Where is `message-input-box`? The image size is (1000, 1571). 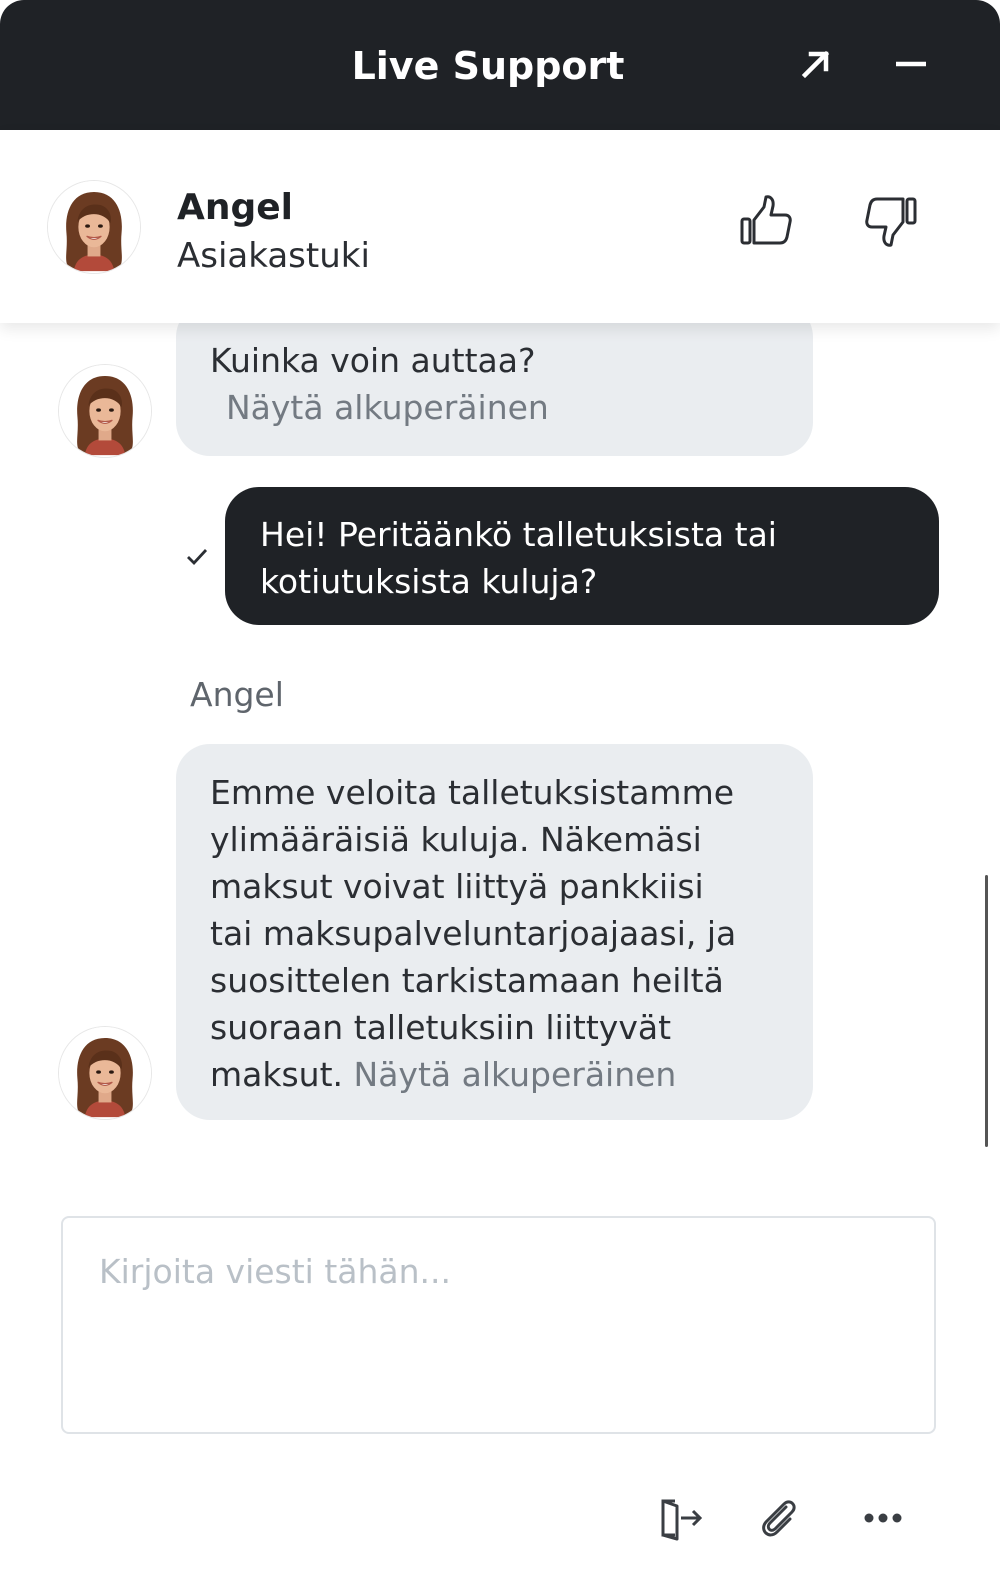 message-input-box is located at coordinates (498, 1325).